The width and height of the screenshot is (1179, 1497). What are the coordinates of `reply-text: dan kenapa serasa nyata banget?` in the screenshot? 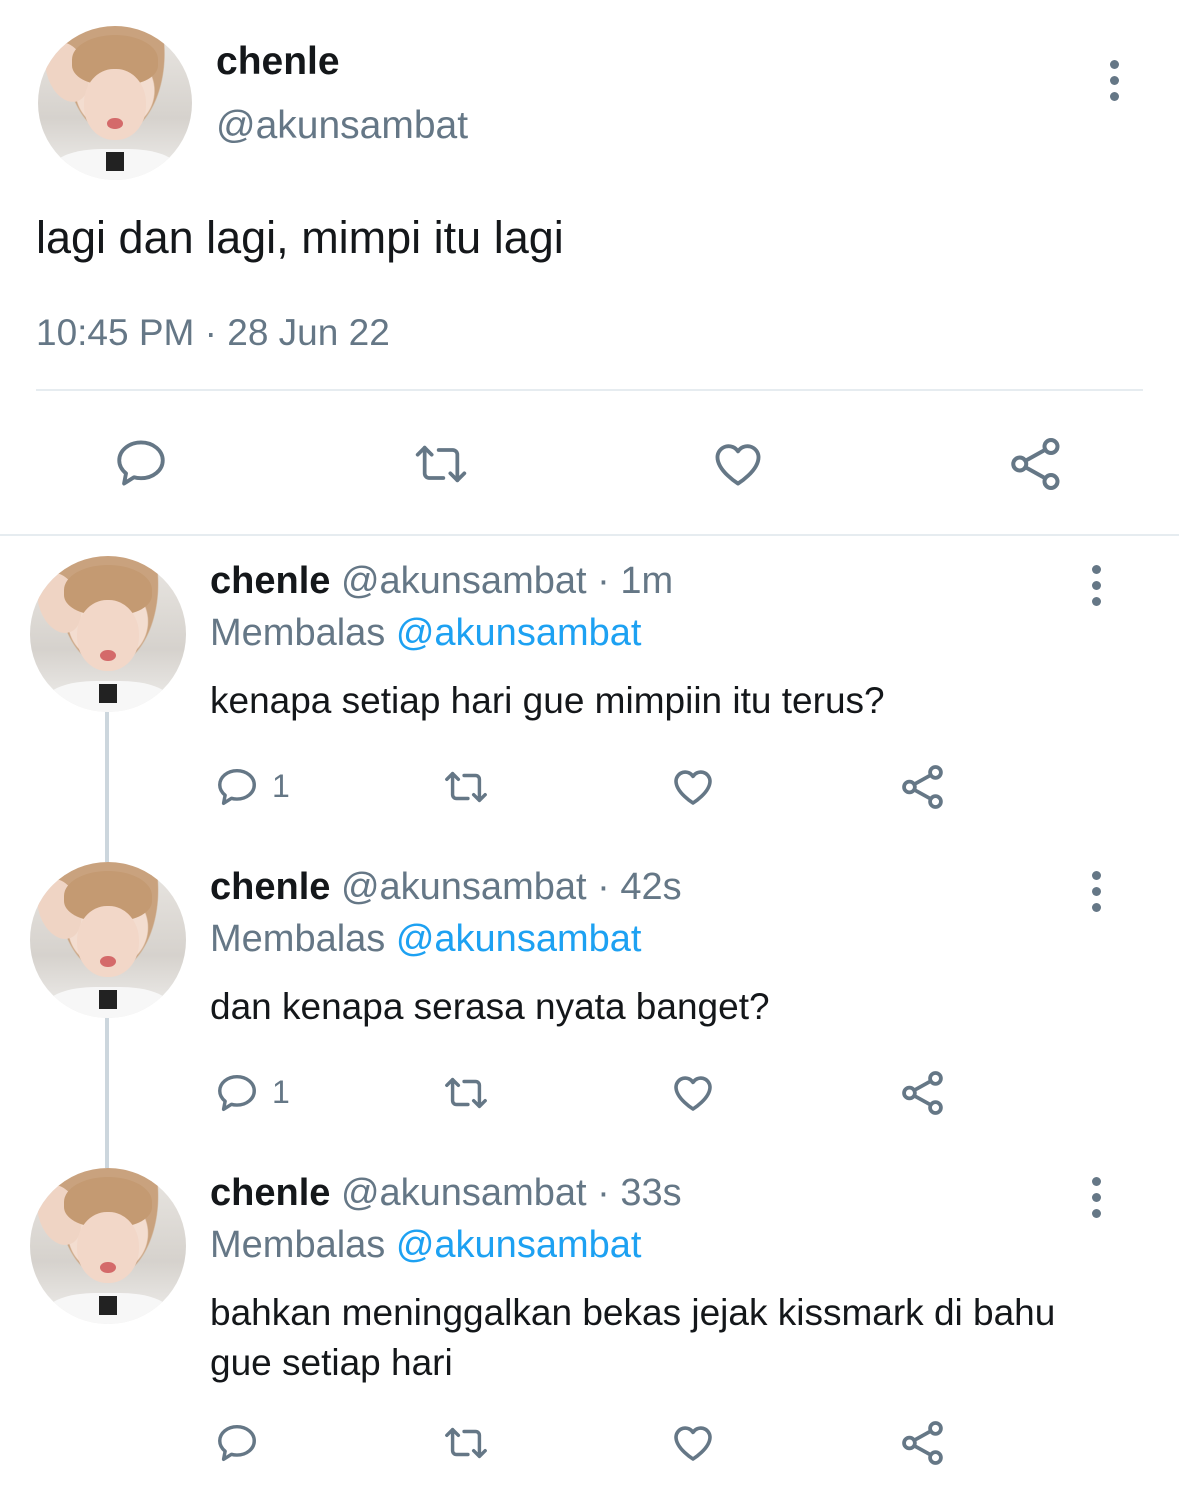 It's located at (490, 1006).